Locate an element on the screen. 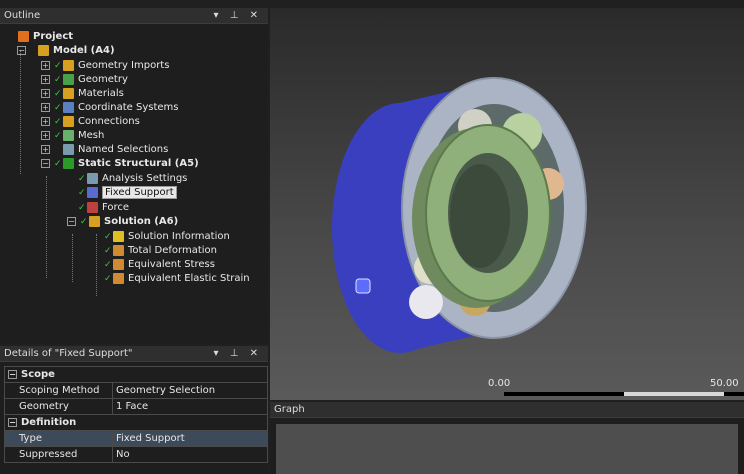 The image size is (744, 474). named-selections-icon is located at coordinates (68, 149).